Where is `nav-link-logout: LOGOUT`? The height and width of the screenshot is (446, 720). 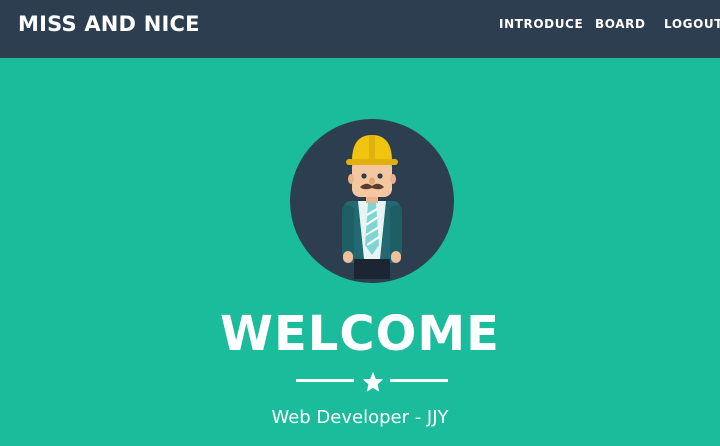 nav-link-logout: LOGOUT is located at coordinates (692, 24).